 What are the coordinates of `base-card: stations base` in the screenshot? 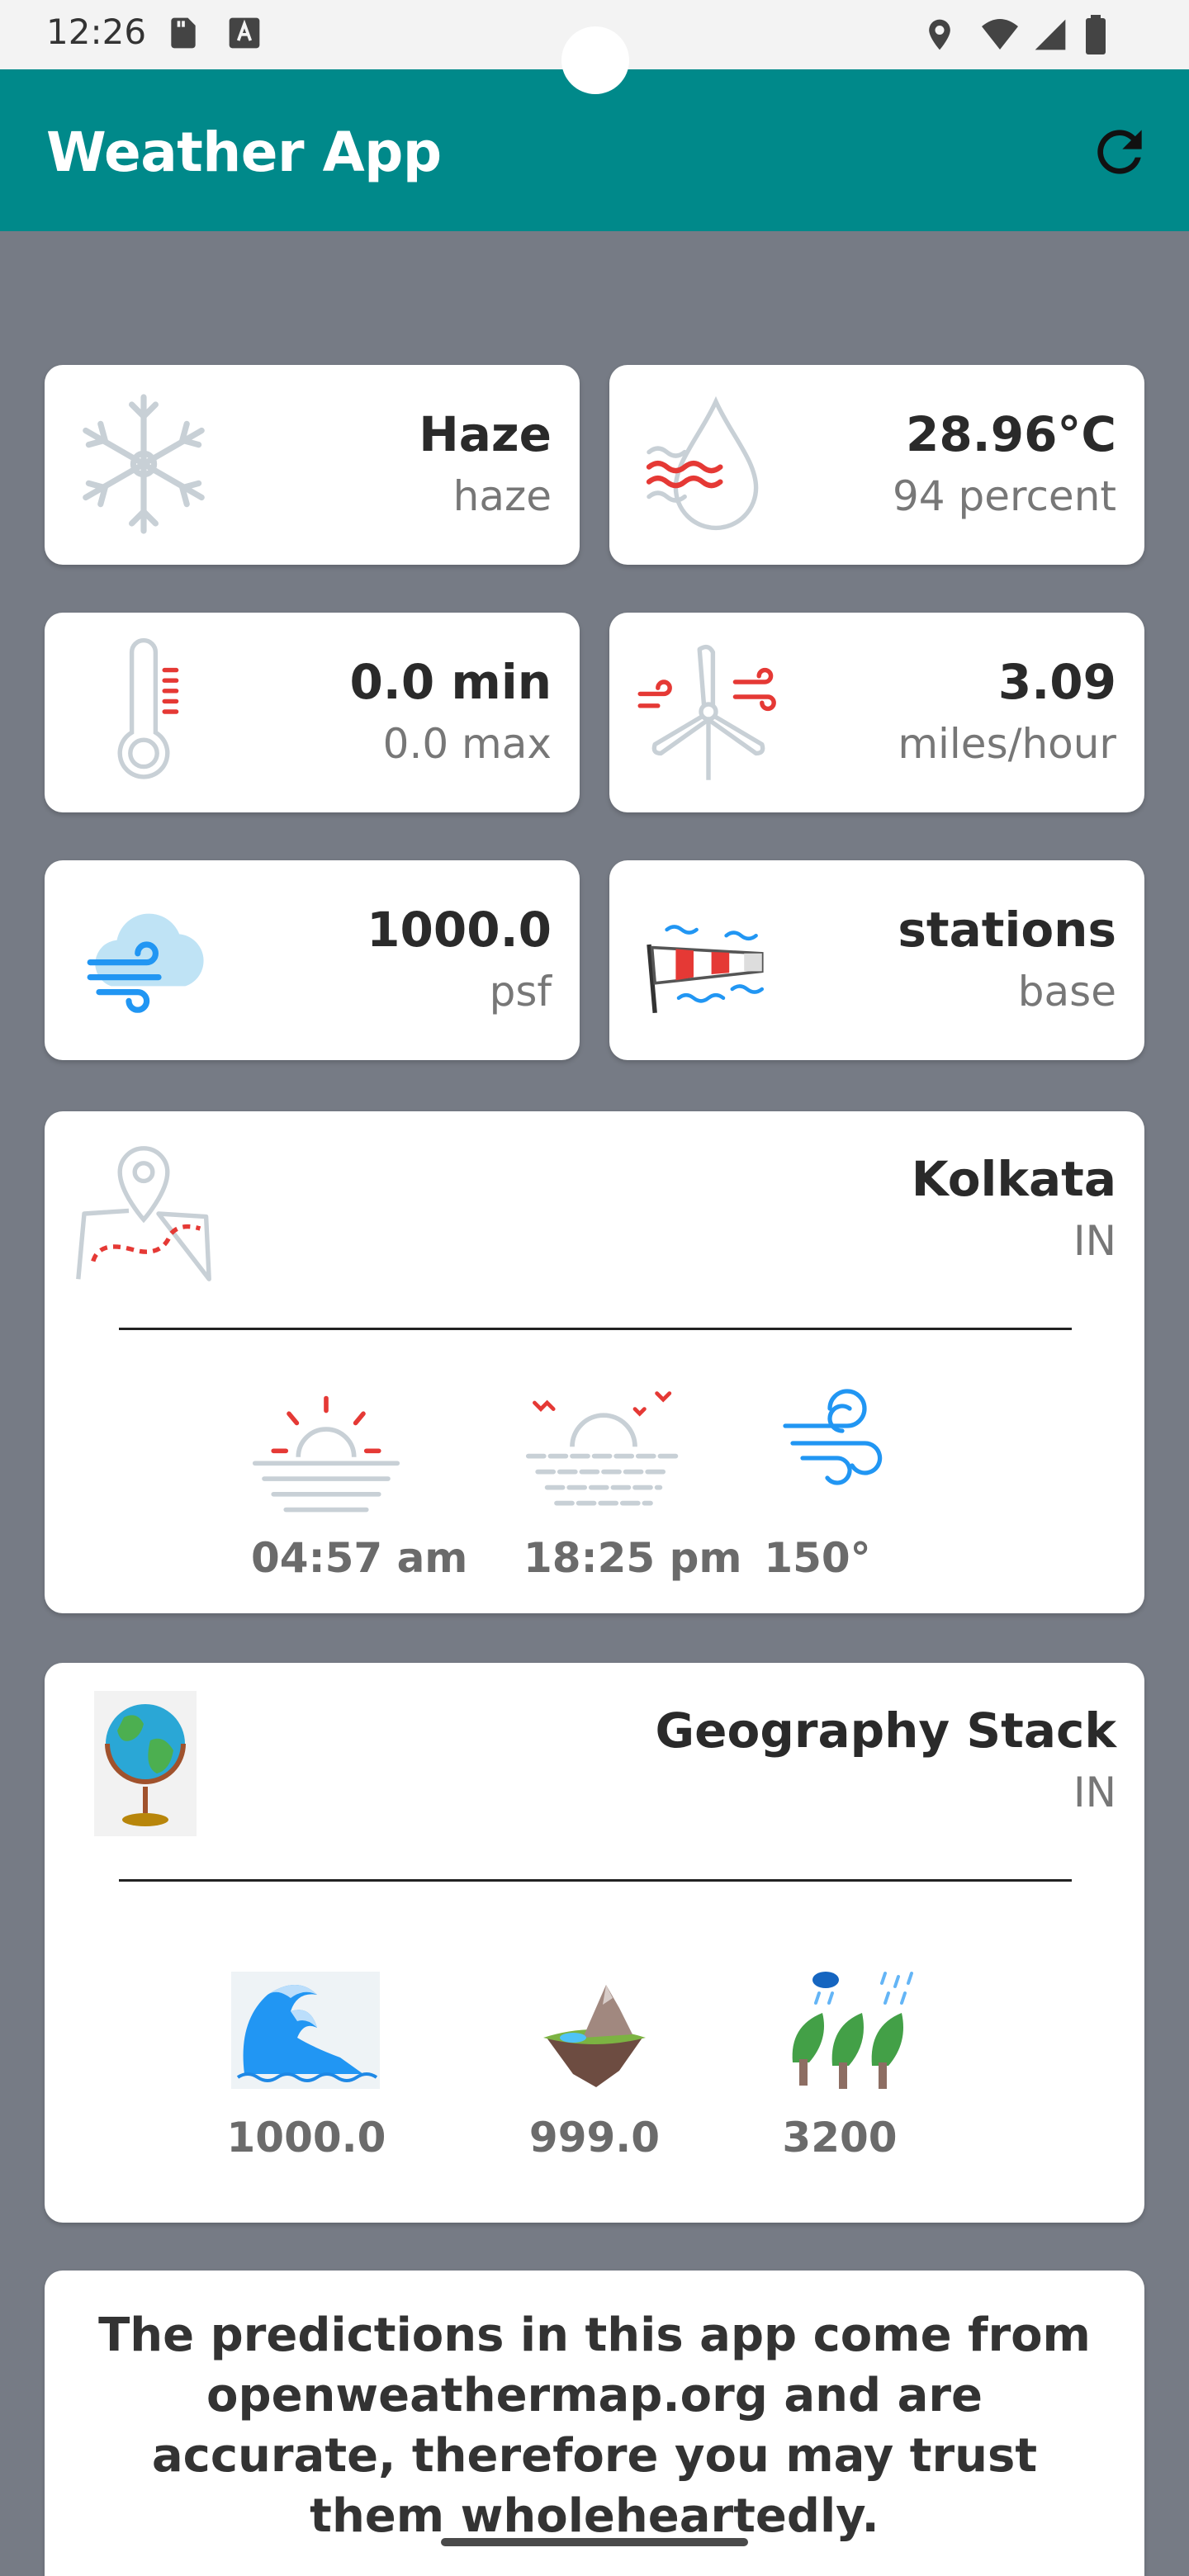 It's located at (876, 960).